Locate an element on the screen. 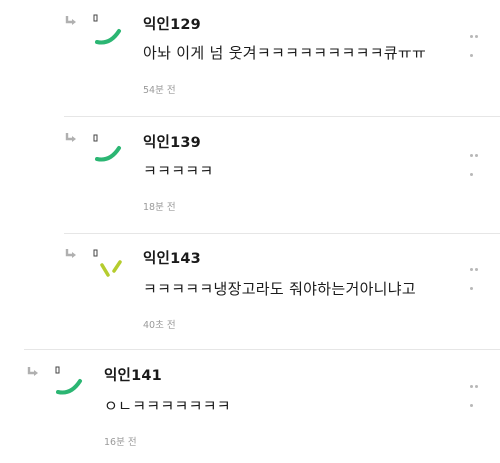 Image resolution: width=500 pixels, height=463 pixels. comment-timestamp: 18분 전 is located at coordinates (159, 207).